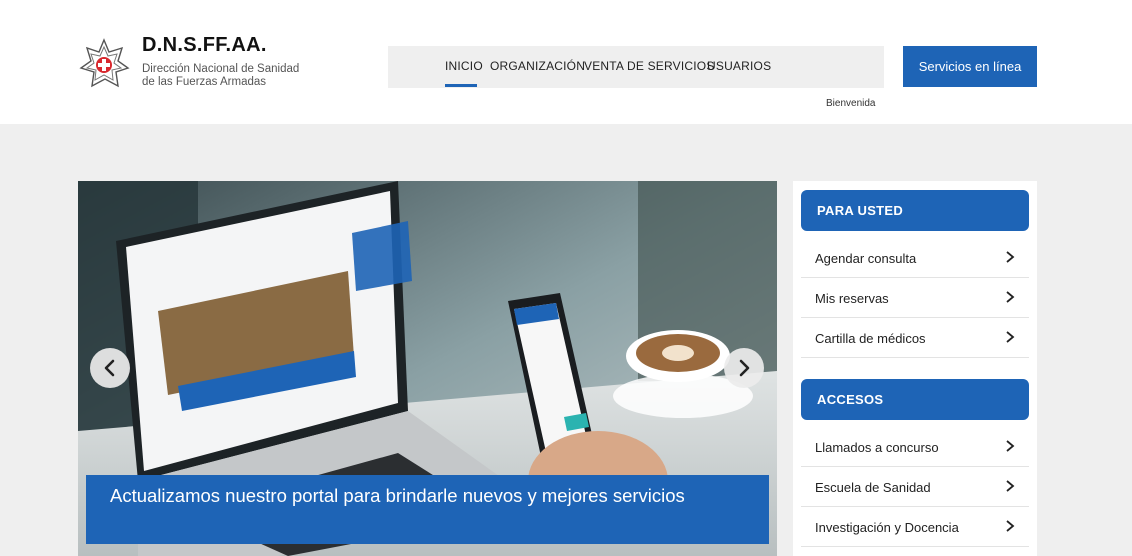  Describe the element at coordinates (870, 338) in the screenshot. I see `sidebar-item-label: Cartilla de médicos` at that location.